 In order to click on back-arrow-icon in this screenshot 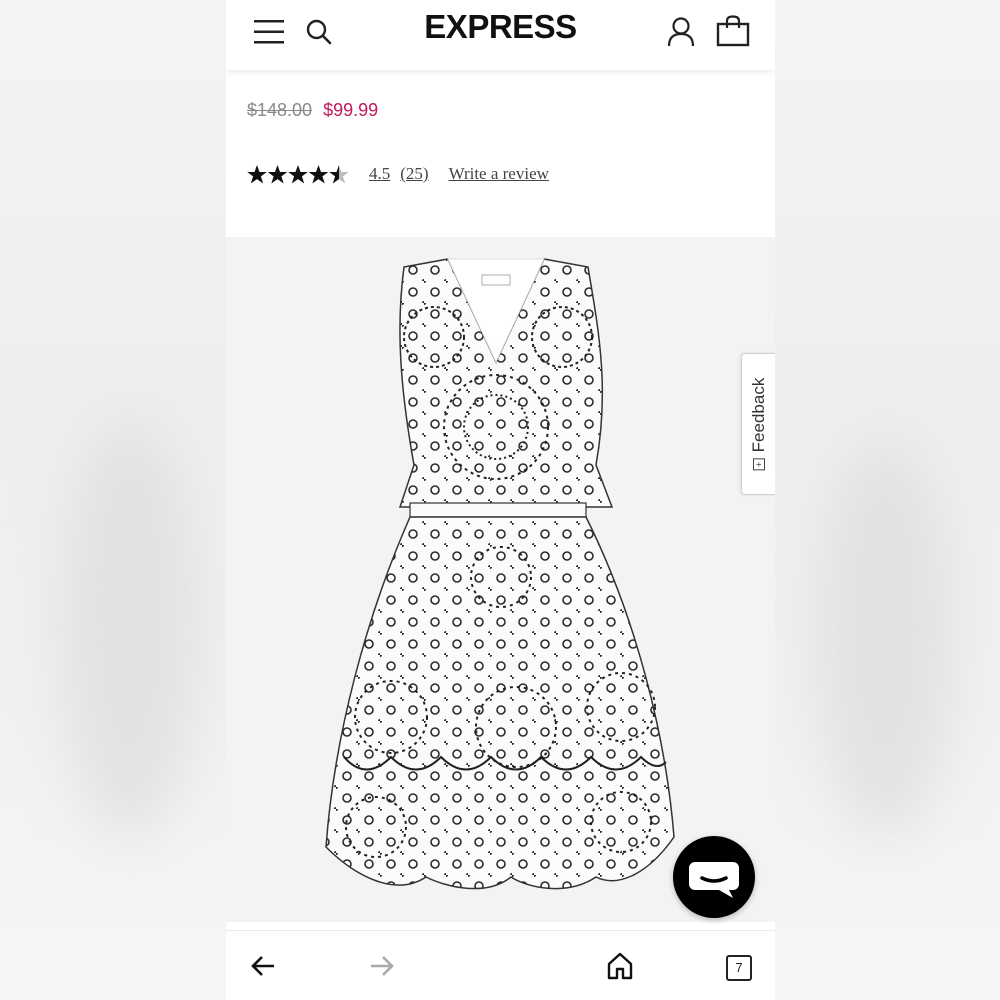, I will do `click(263, 966)`.